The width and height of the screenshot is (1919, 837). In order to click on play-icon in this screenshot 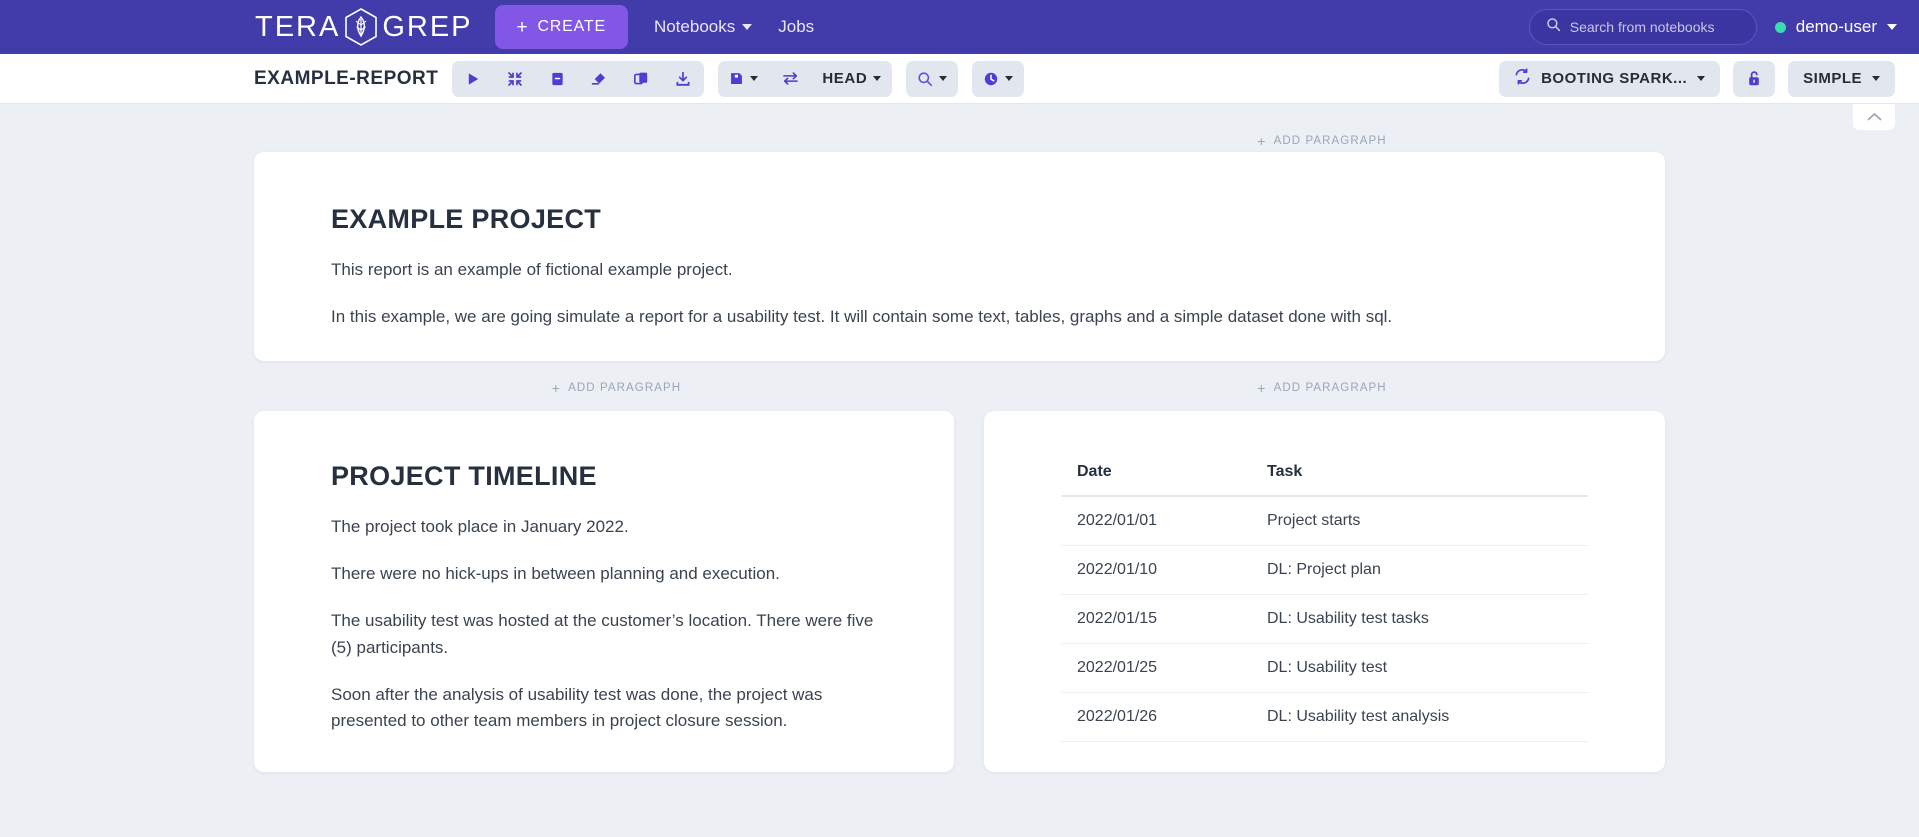, I will do `click(473, 78)`.